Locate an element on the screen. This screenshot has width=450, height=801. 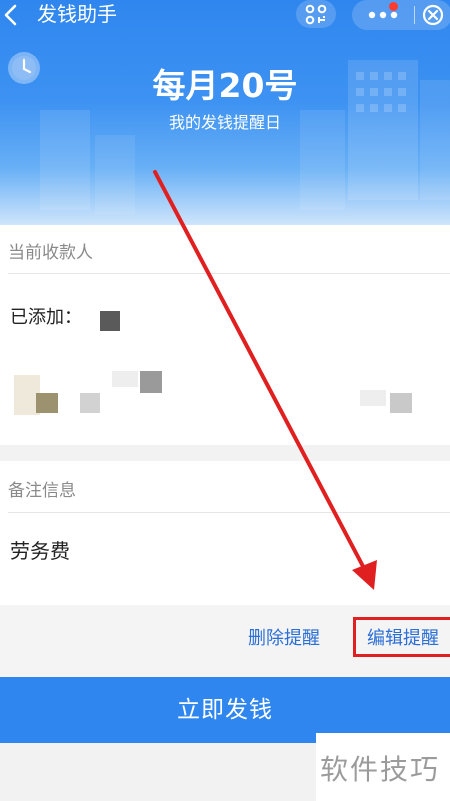
top-bar: 发钱助手 is located at coordinates (225, 15).